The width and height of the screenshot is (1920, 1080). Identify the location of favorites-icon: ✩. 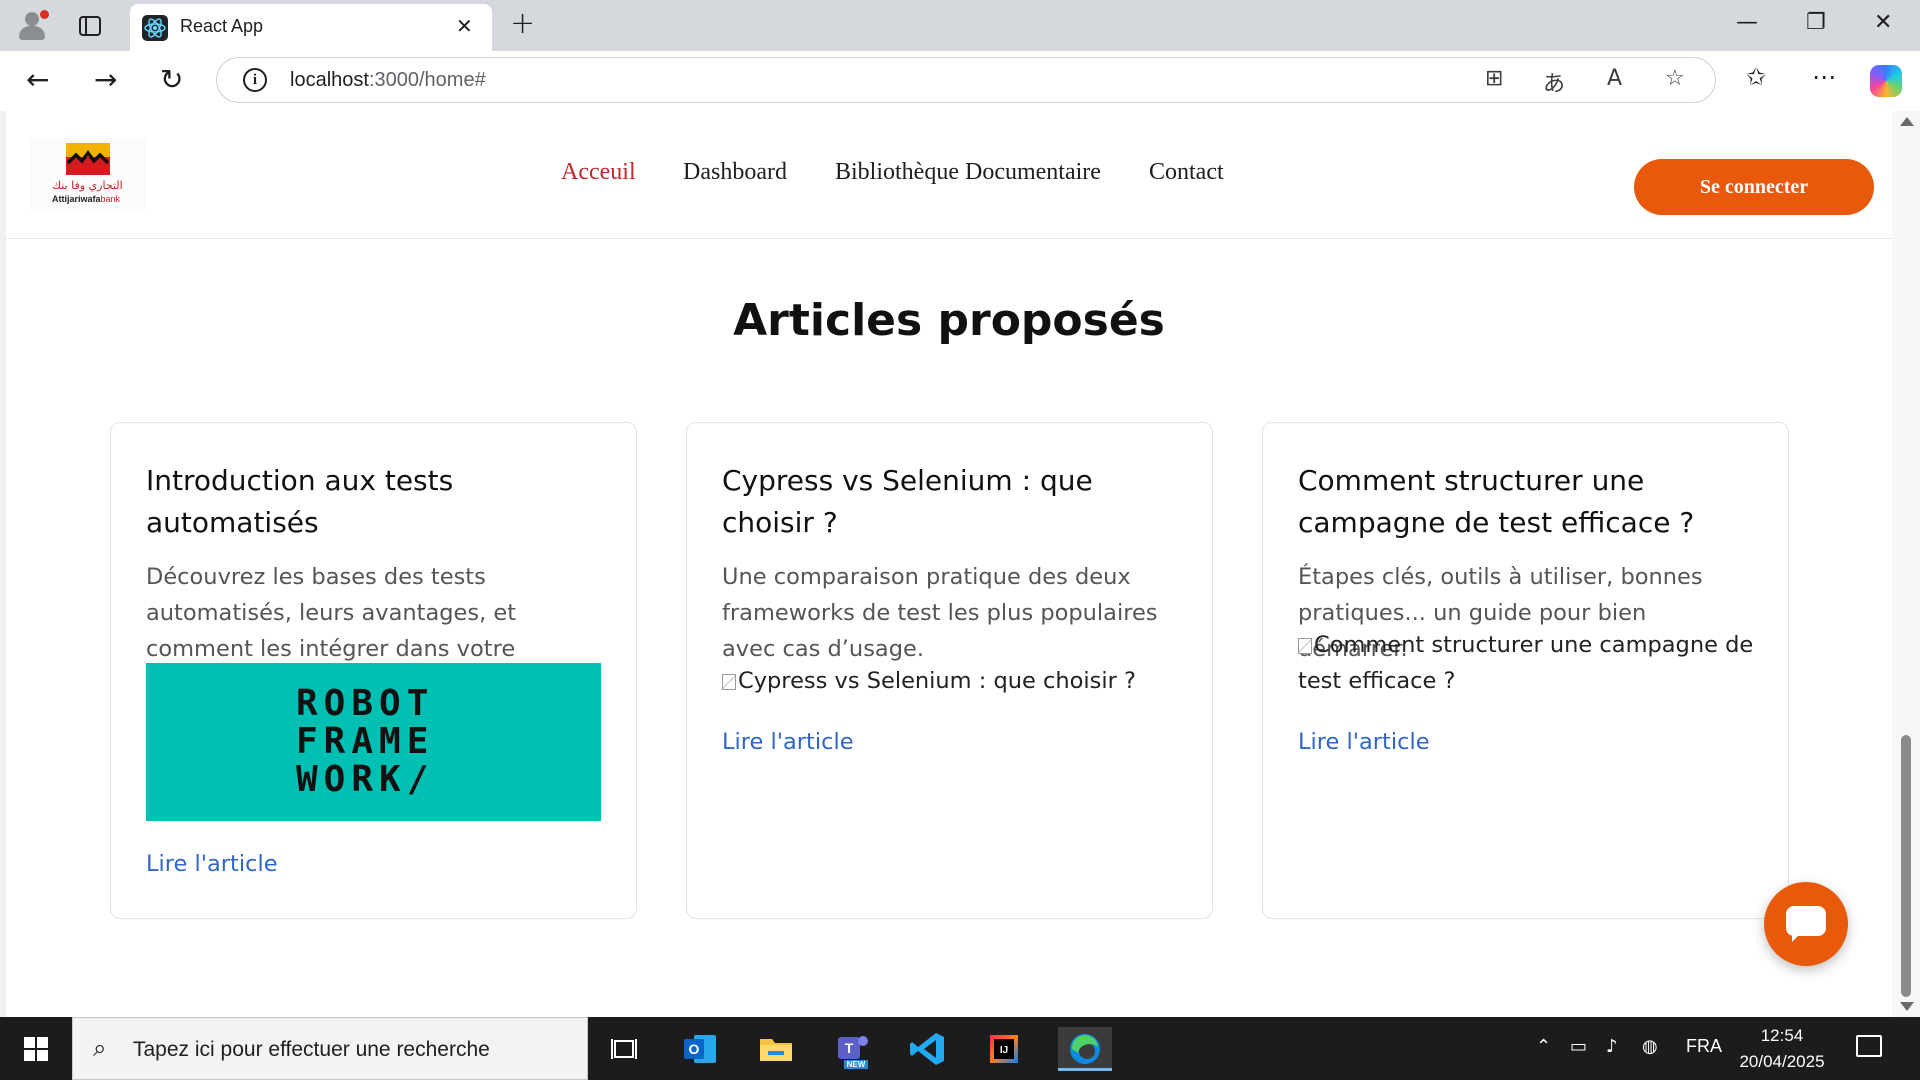
(1756, 77).